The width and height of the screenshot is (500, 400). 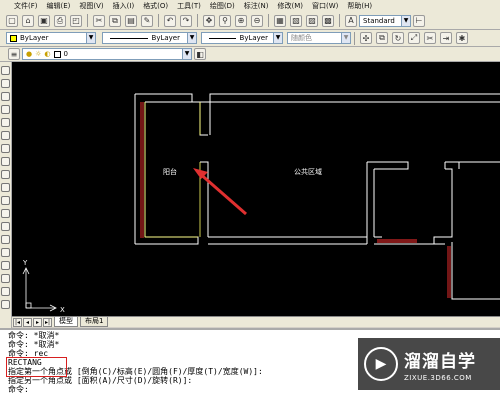 I want to click on copy-icon: ⧉, so click(x=115, y=20).